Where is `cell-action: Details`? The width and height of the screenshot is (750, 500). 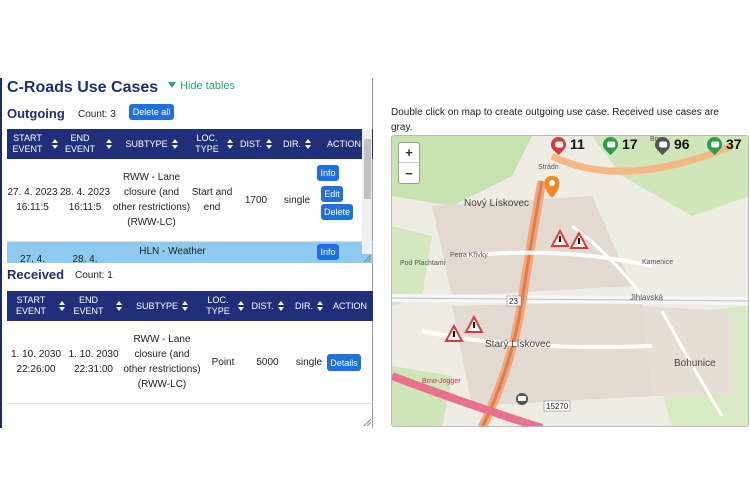 cell-action: Details is located at coordinates (350, 362).